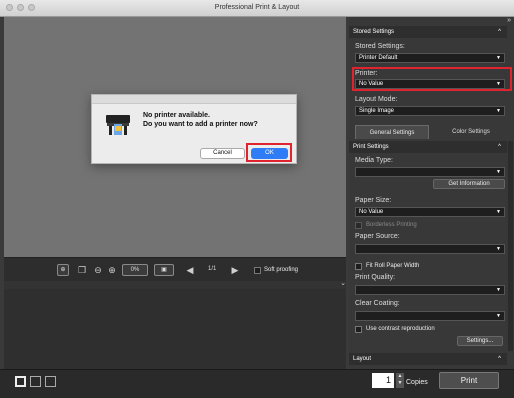 The width and height of the screenshot is (514, 398). What do you see at coordinates (135, 270) in the screenshot?
I see `zoom-select: 0%` at bounding box center [135, 270].